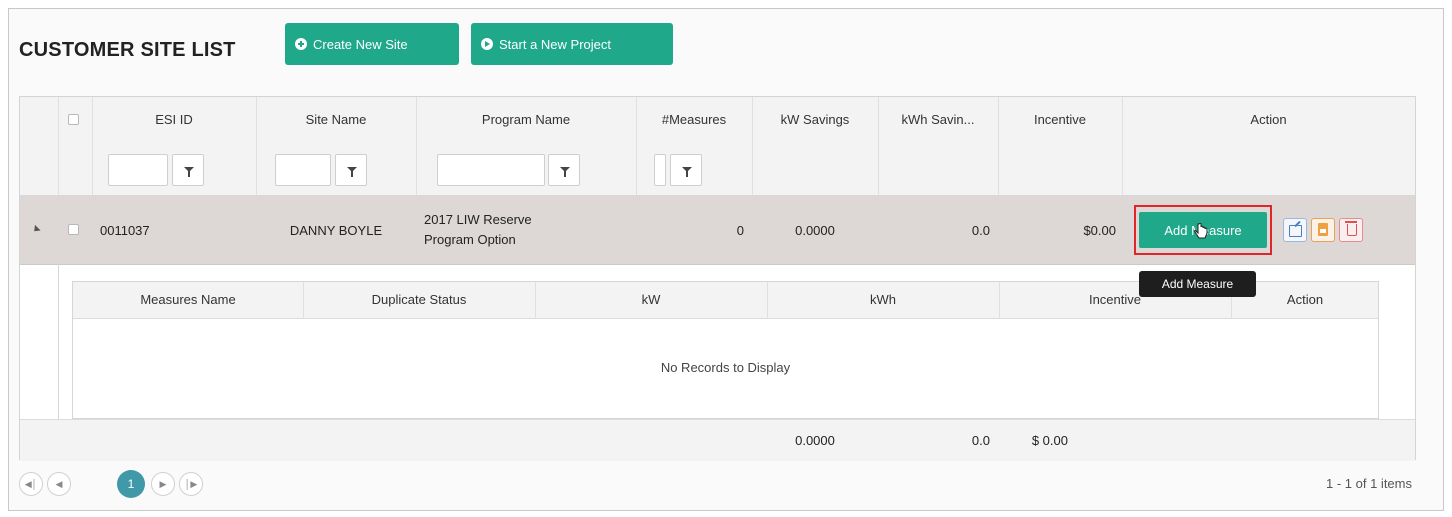 This screenshot has height=517, width=1452. I want to click on edit-icon, so click(1295, 231).